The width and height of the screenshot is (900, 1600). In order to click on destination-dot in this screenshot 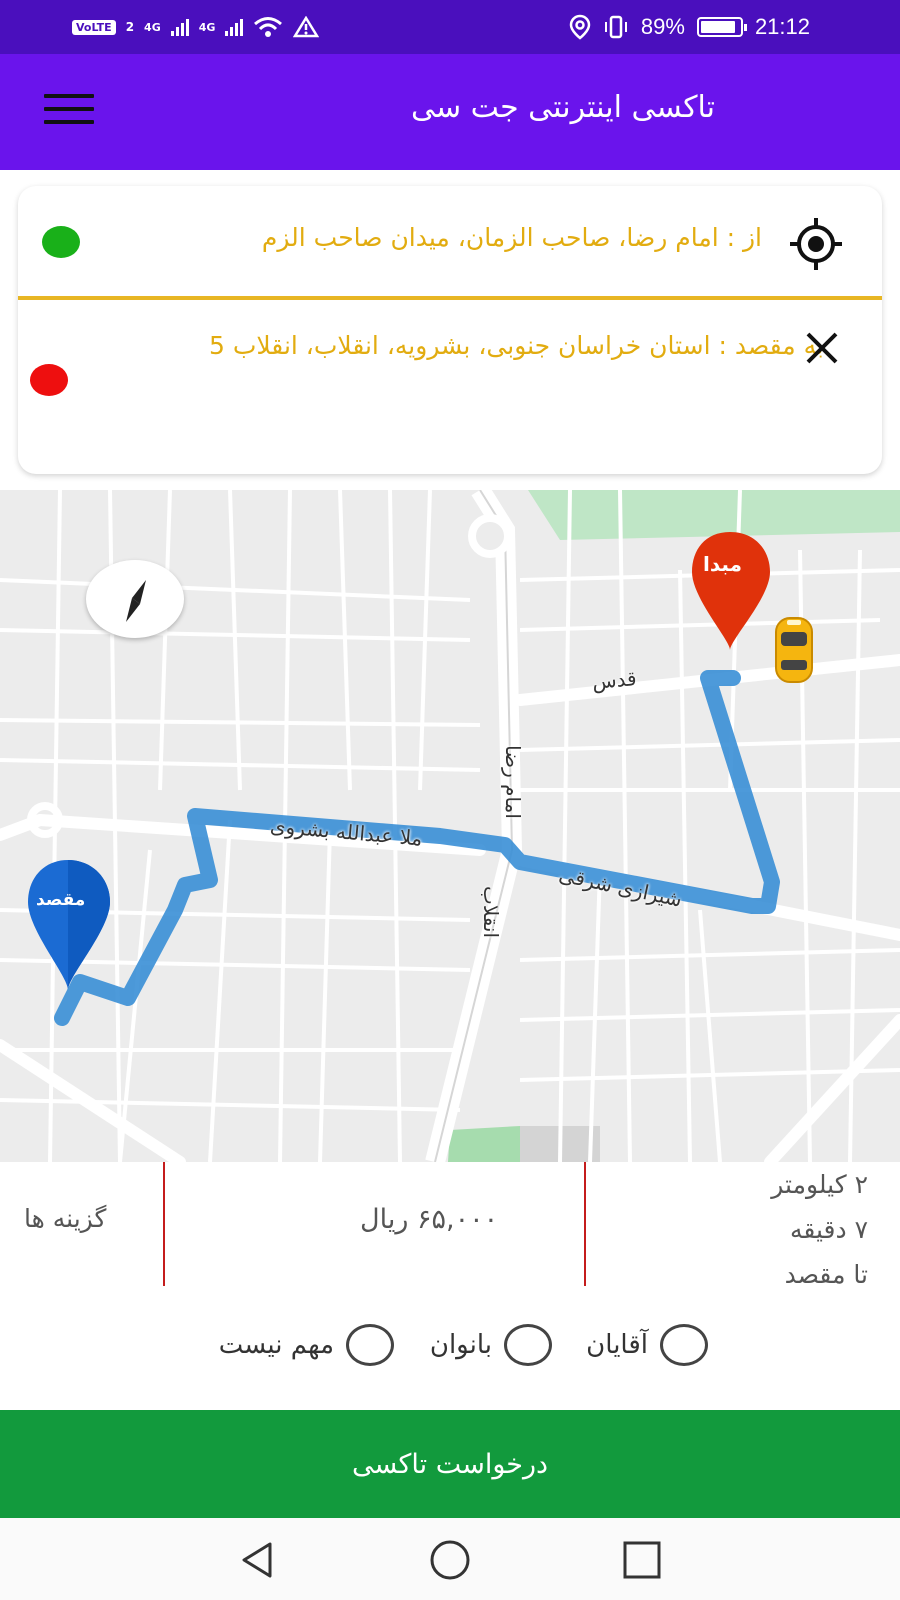, I will do `click(49, 380)`.